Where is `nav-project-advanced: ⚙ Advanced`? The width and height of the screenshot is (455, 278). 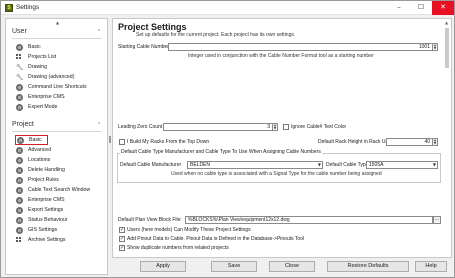 nav-project-advanced: ⚙ Advanced is located at coordinates (60, 150).